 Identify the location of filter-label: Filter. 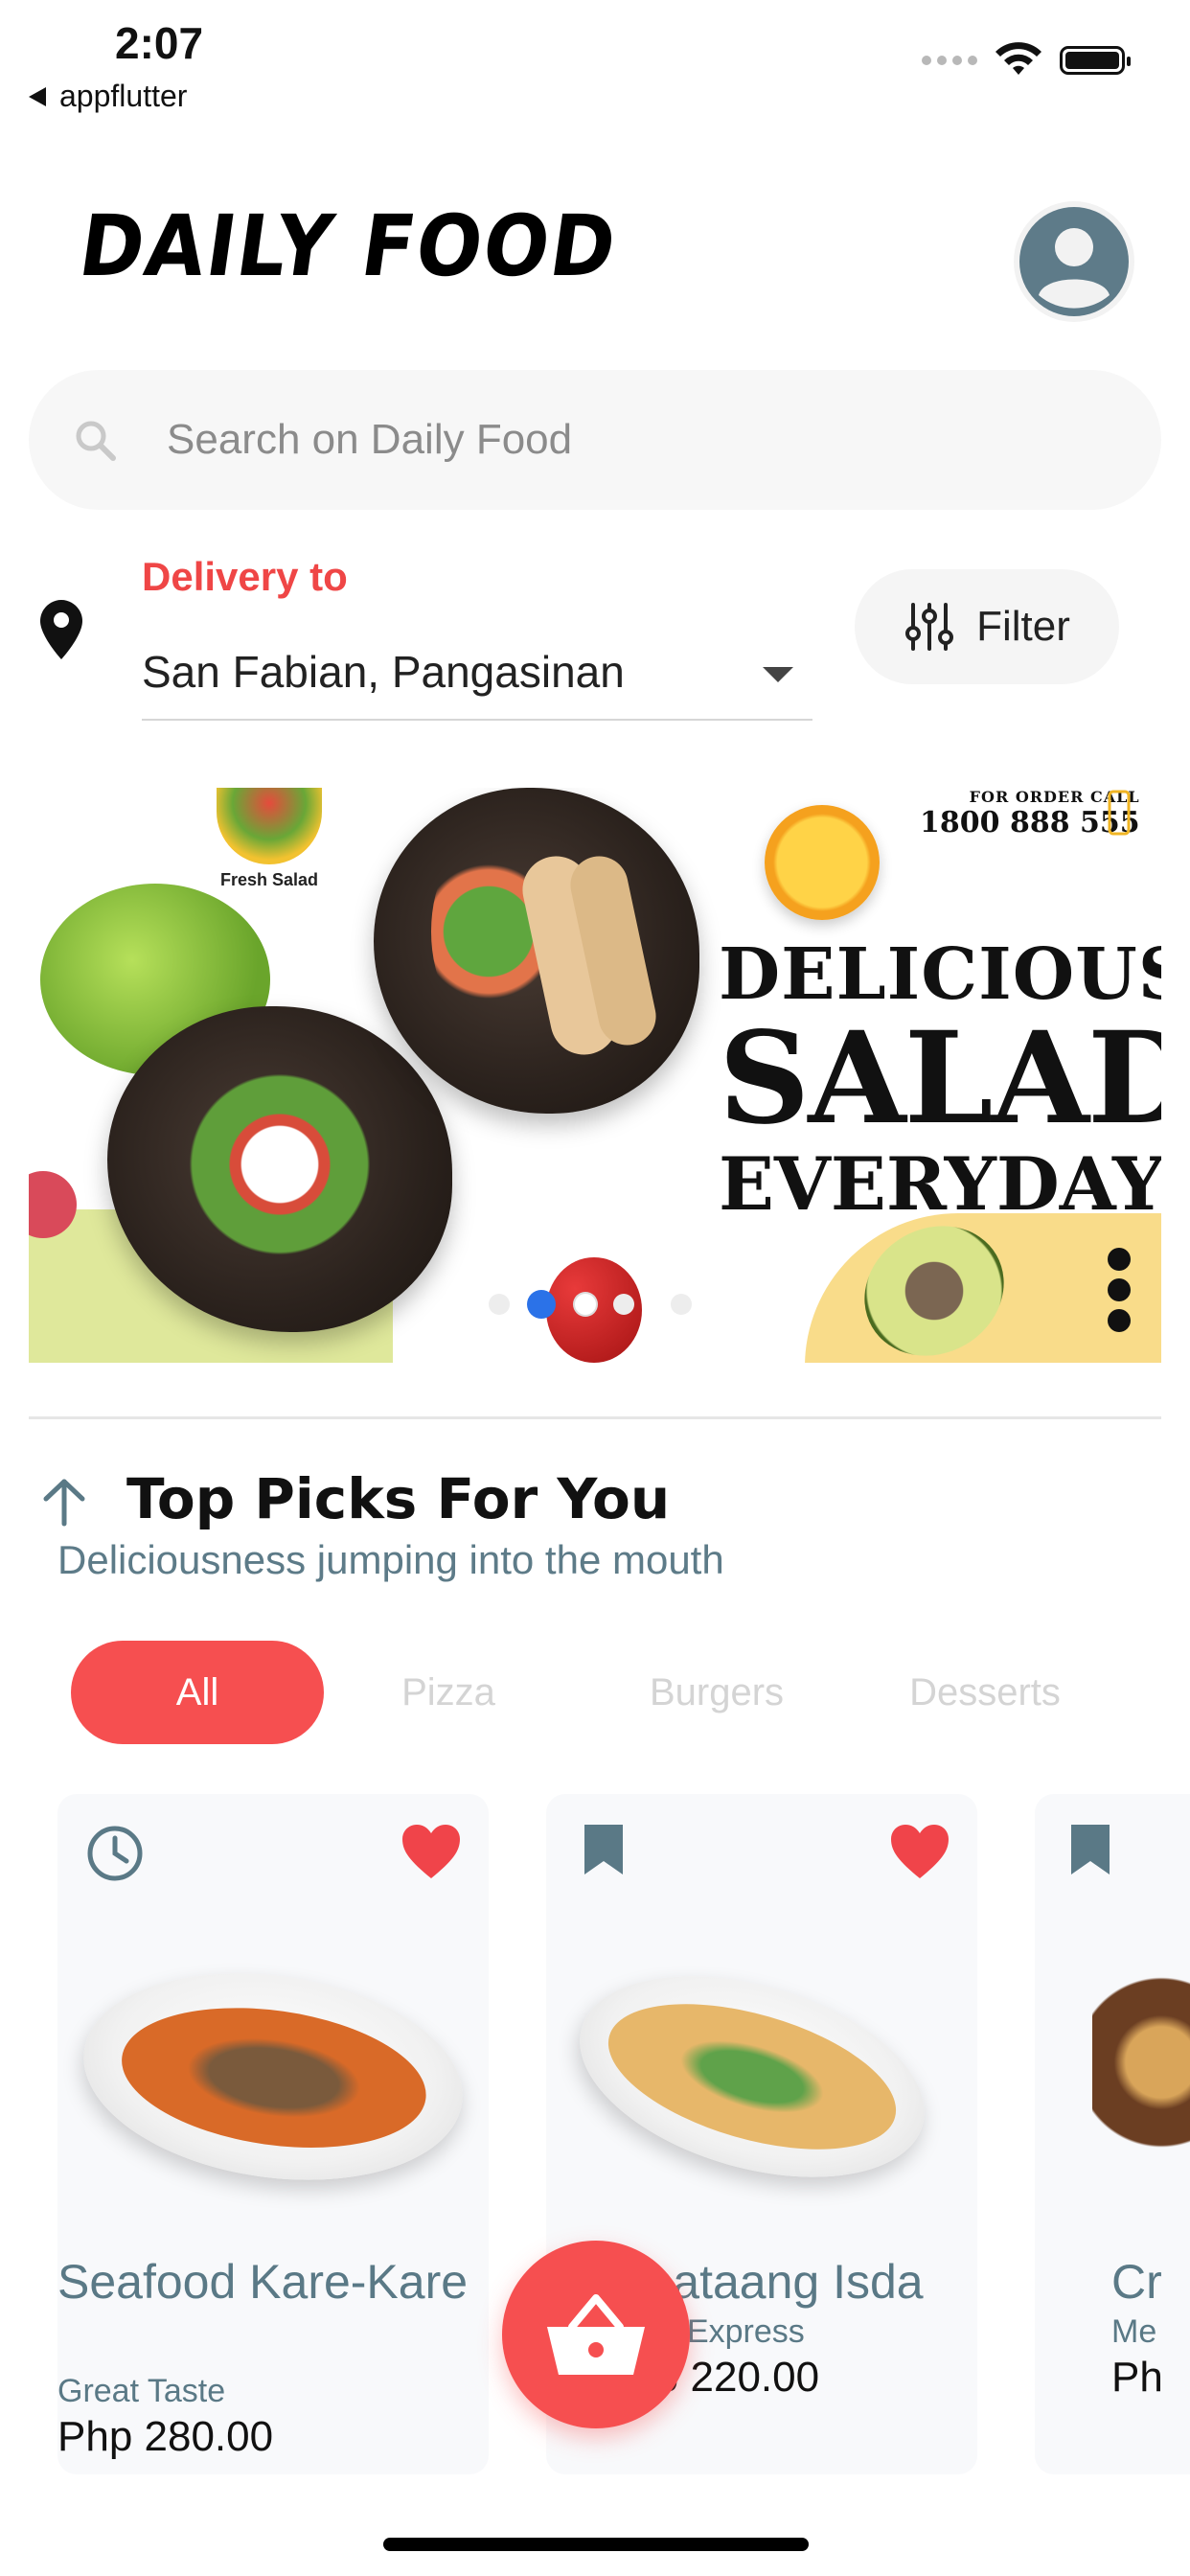
(1023, 626).